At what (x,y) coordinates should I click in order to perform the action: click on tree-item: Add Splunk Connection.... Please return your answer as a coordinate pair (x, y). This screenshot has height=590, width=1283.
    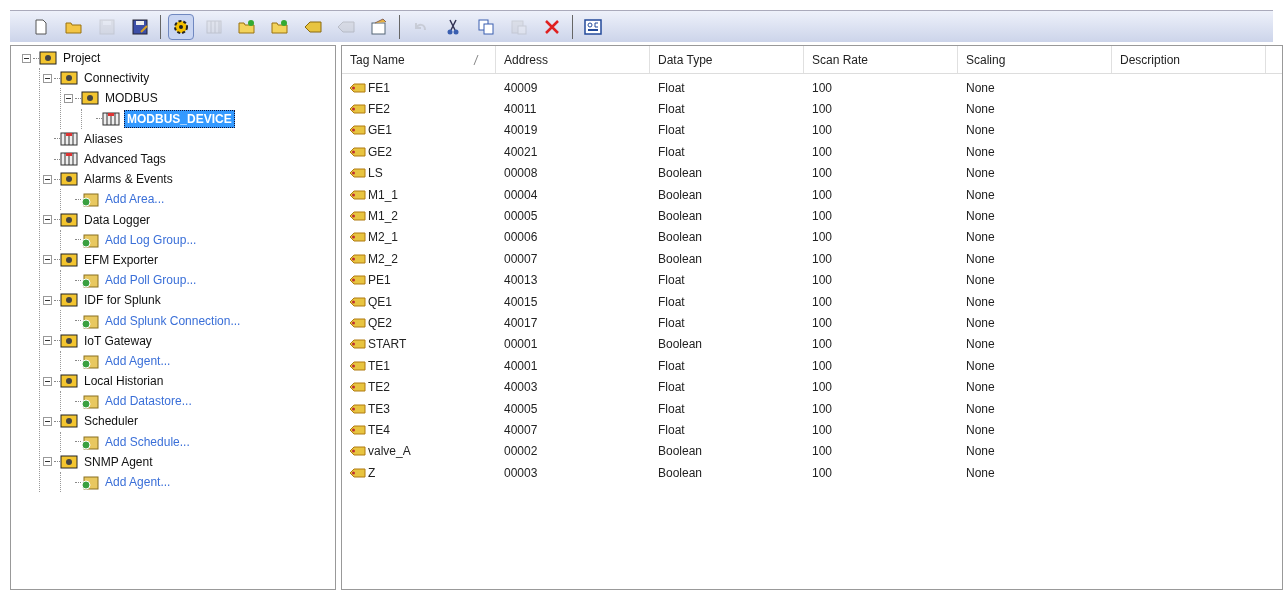
    Looking at the image, I should click on (173, 320).